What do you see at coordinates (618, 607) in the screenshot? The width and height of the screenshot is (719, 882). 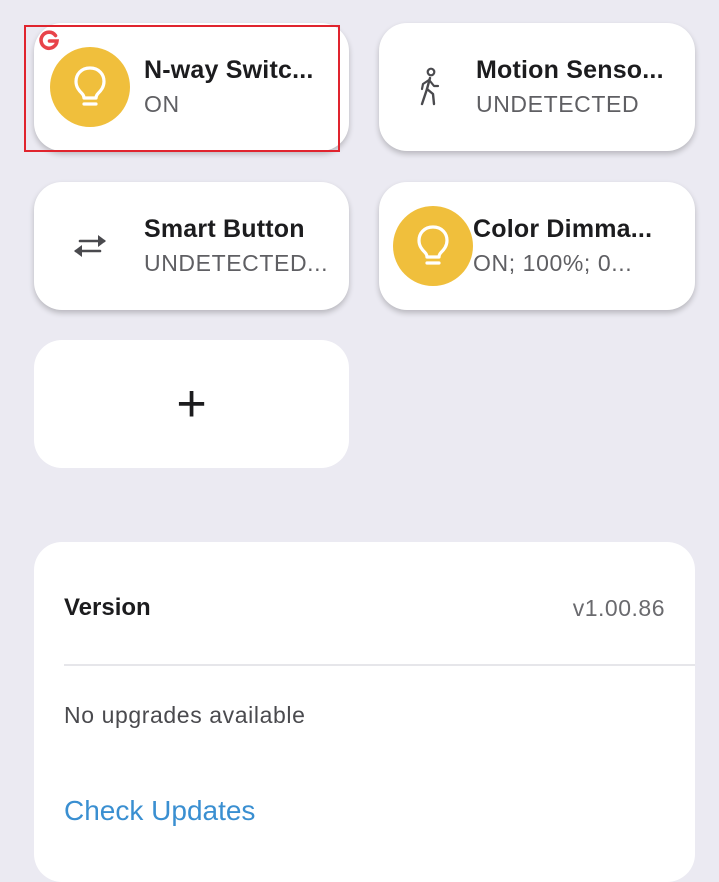 I see `version-value: v1.00.86` at bounding box center [618, 607].